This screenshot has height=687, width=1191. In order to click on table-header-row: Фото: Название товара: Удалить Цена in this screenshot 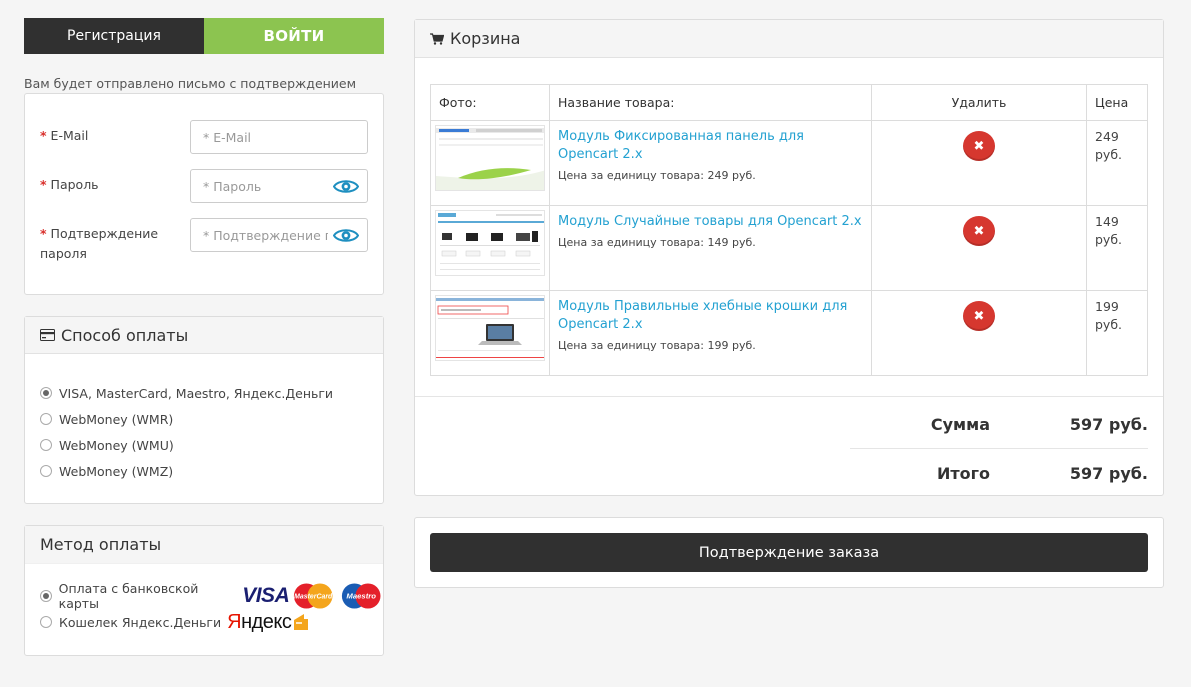, I will do `click(789, 102)`.